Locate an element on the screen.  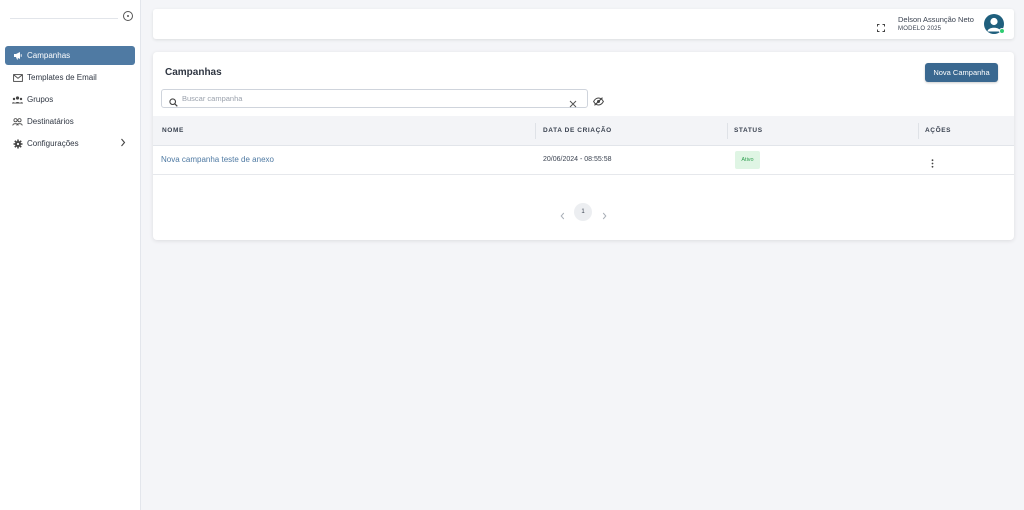
status-badge: Ativo is located at coordinates (747, 160).